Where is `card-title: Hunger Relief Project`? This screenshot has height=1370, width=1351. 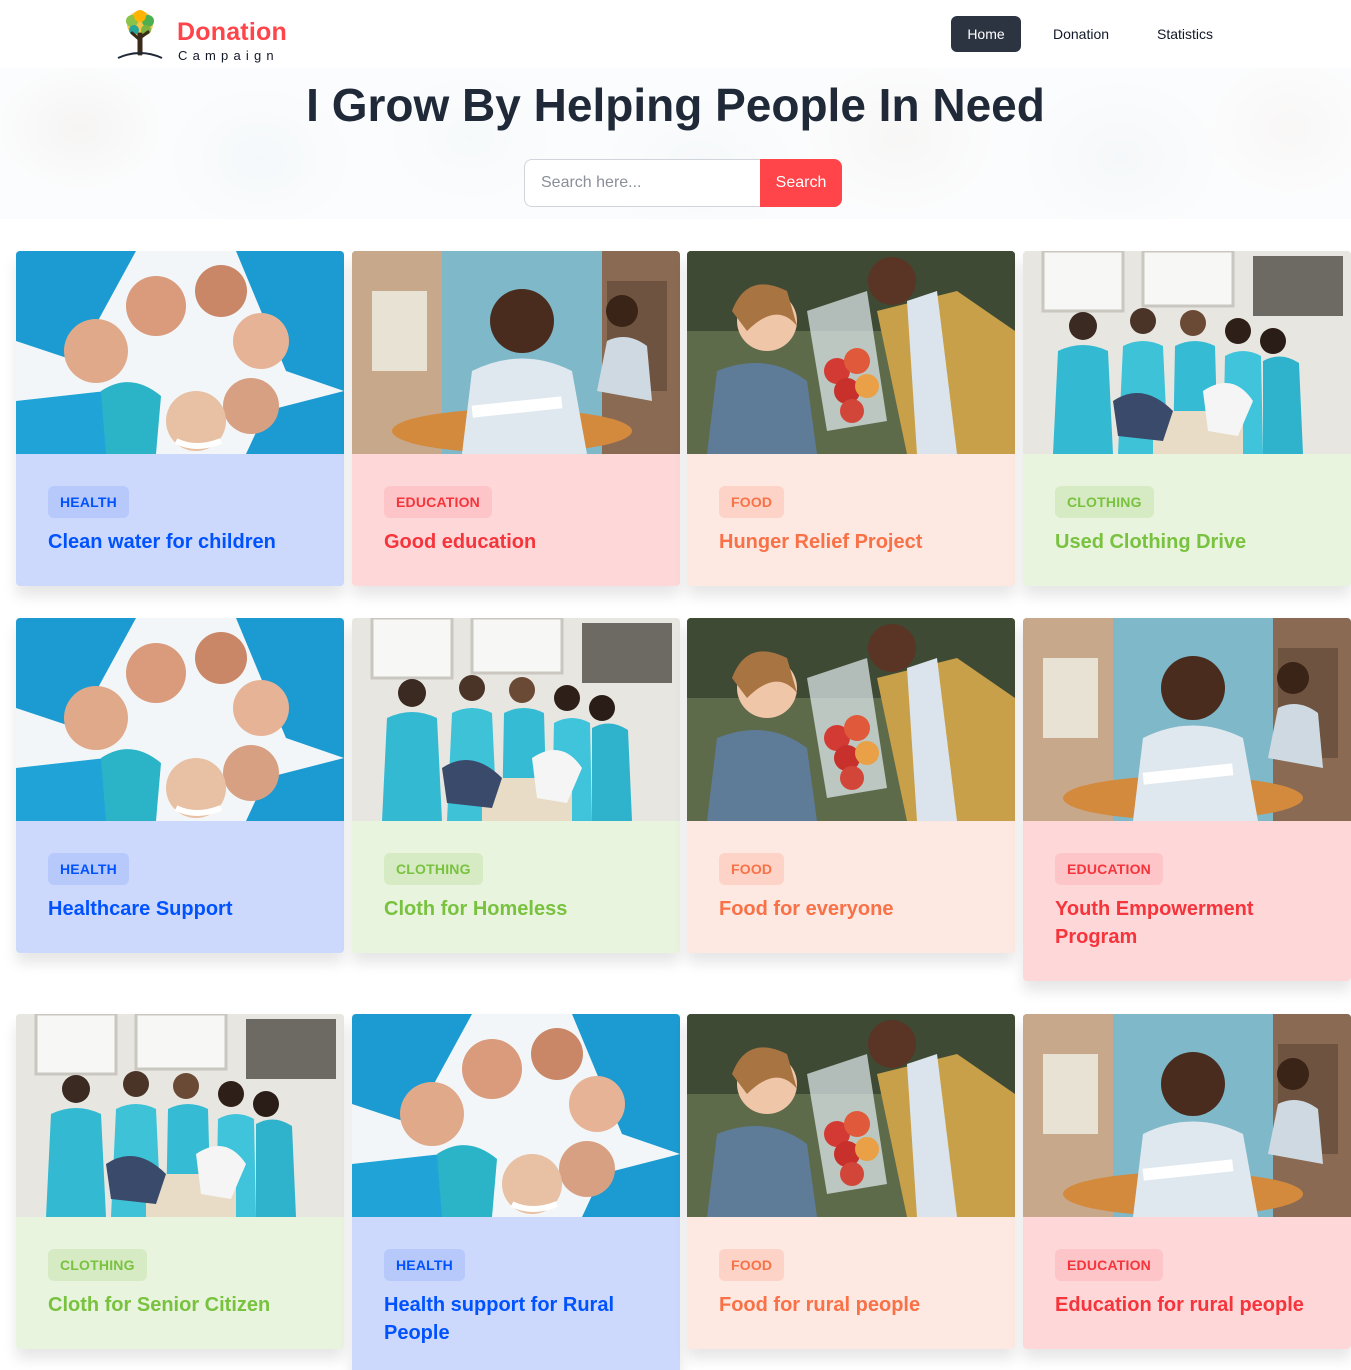 card-title: Hunger Relief Project is located at coordinates (821, 542).